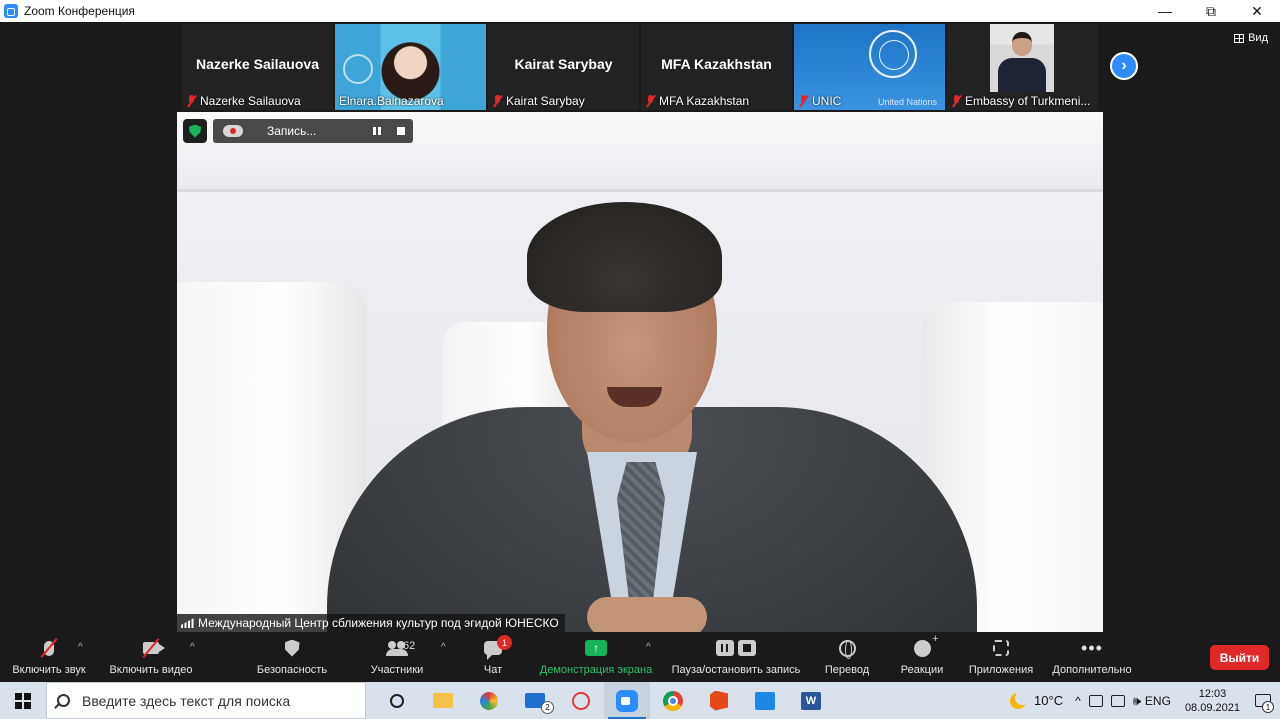 The width and height of the screenshot is (1280, 719). What do you see at coordinates (187, 623) in the screenshot?
I see `connection-signal-icon` at bounding box center [187, 623].